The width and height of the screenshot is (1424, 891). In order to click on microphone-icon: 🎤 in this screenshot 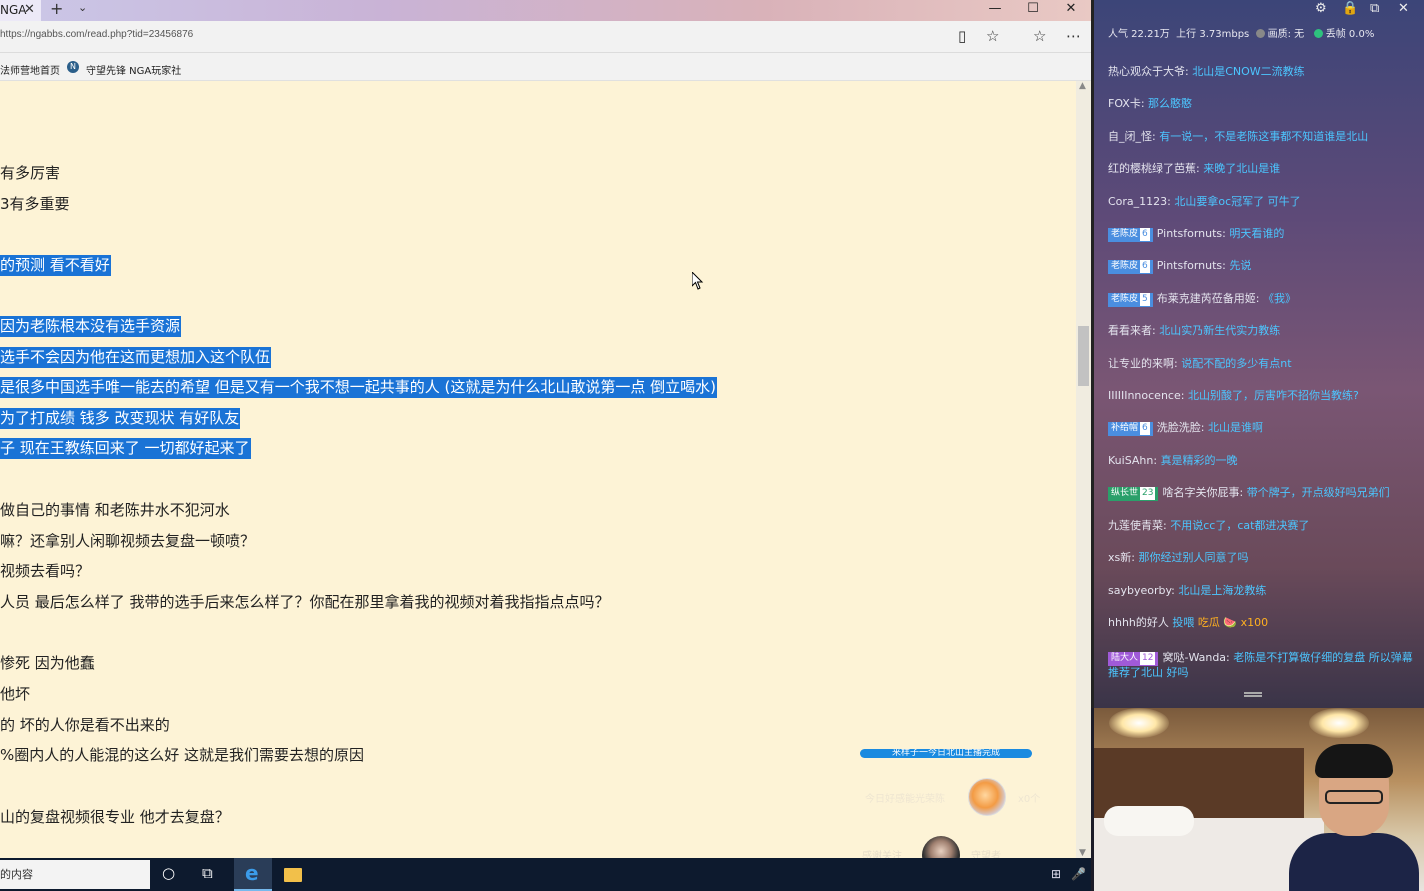, I will do `click(1078, 874)`.